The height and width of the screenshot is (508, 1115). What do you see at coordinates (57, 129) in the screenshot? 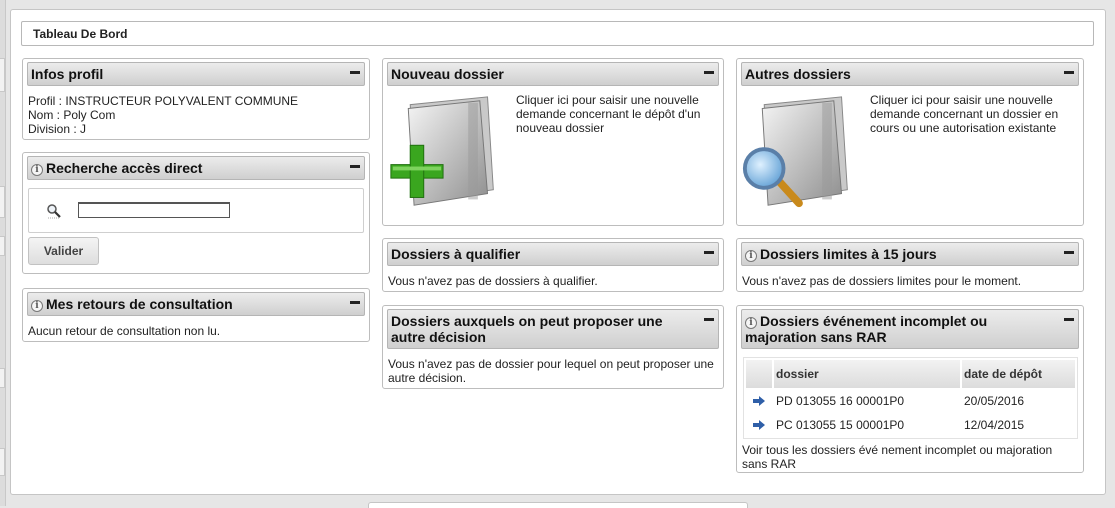
I see `division-text: Division : J` at bounding box center [57, 129].